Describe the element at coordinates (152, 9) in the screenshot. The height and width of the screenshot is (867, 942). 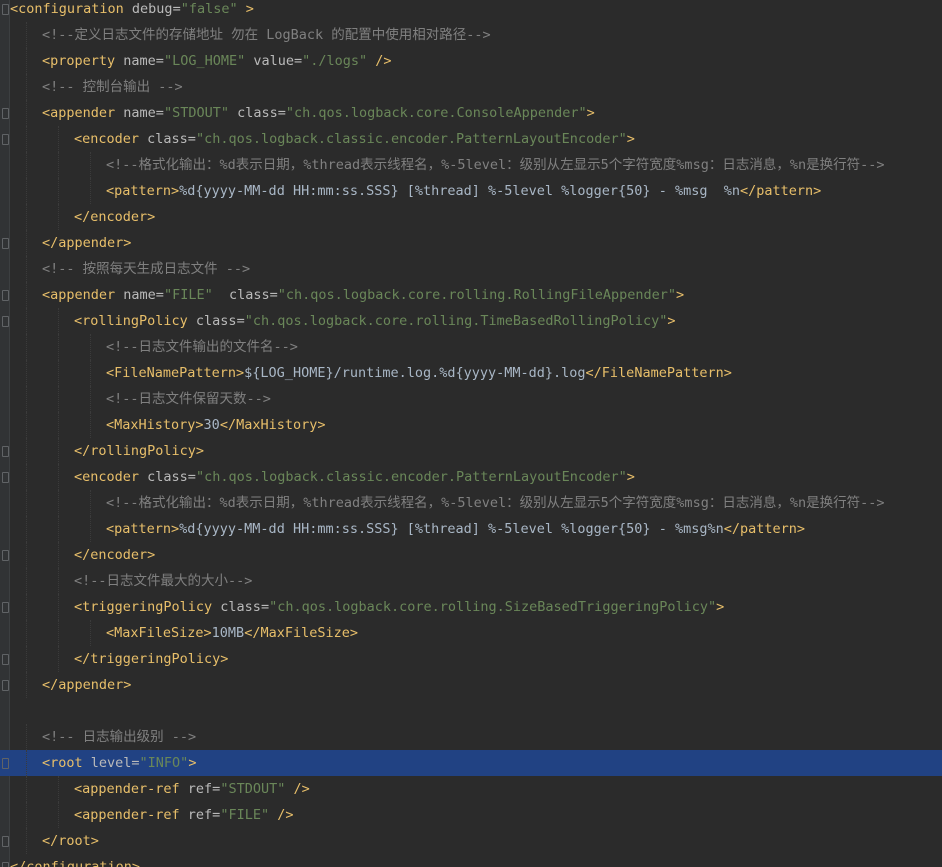
I see `xml-attribute: debug=` at that location.